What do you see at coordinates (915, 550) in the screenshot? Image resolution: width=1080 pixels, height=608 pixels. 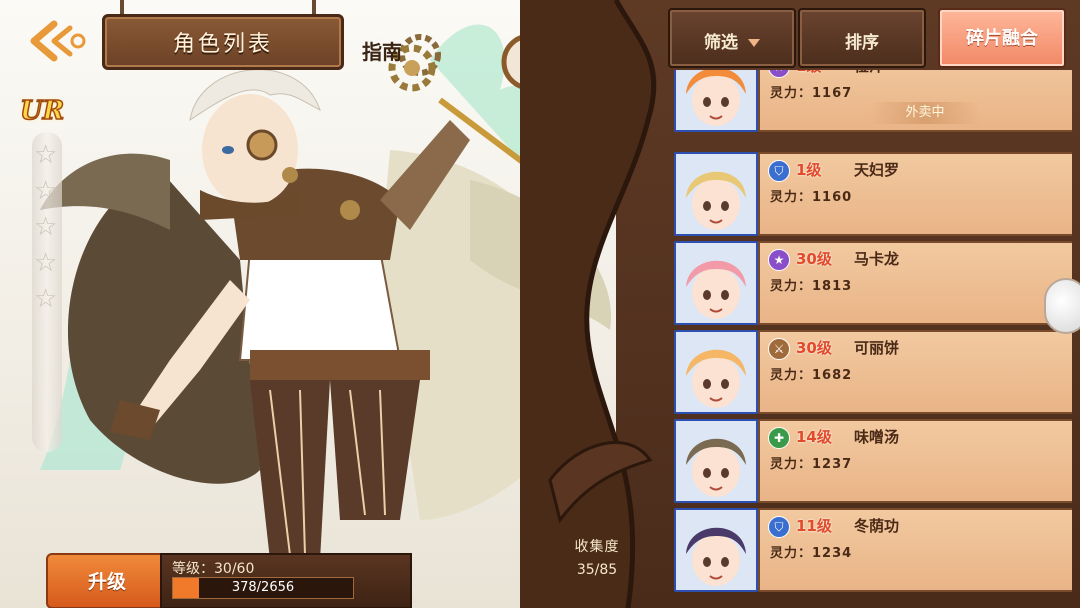 I see `character-info: ⛉ 11级 冬荫功 灵力：1234` at bounding box center [915, 550].